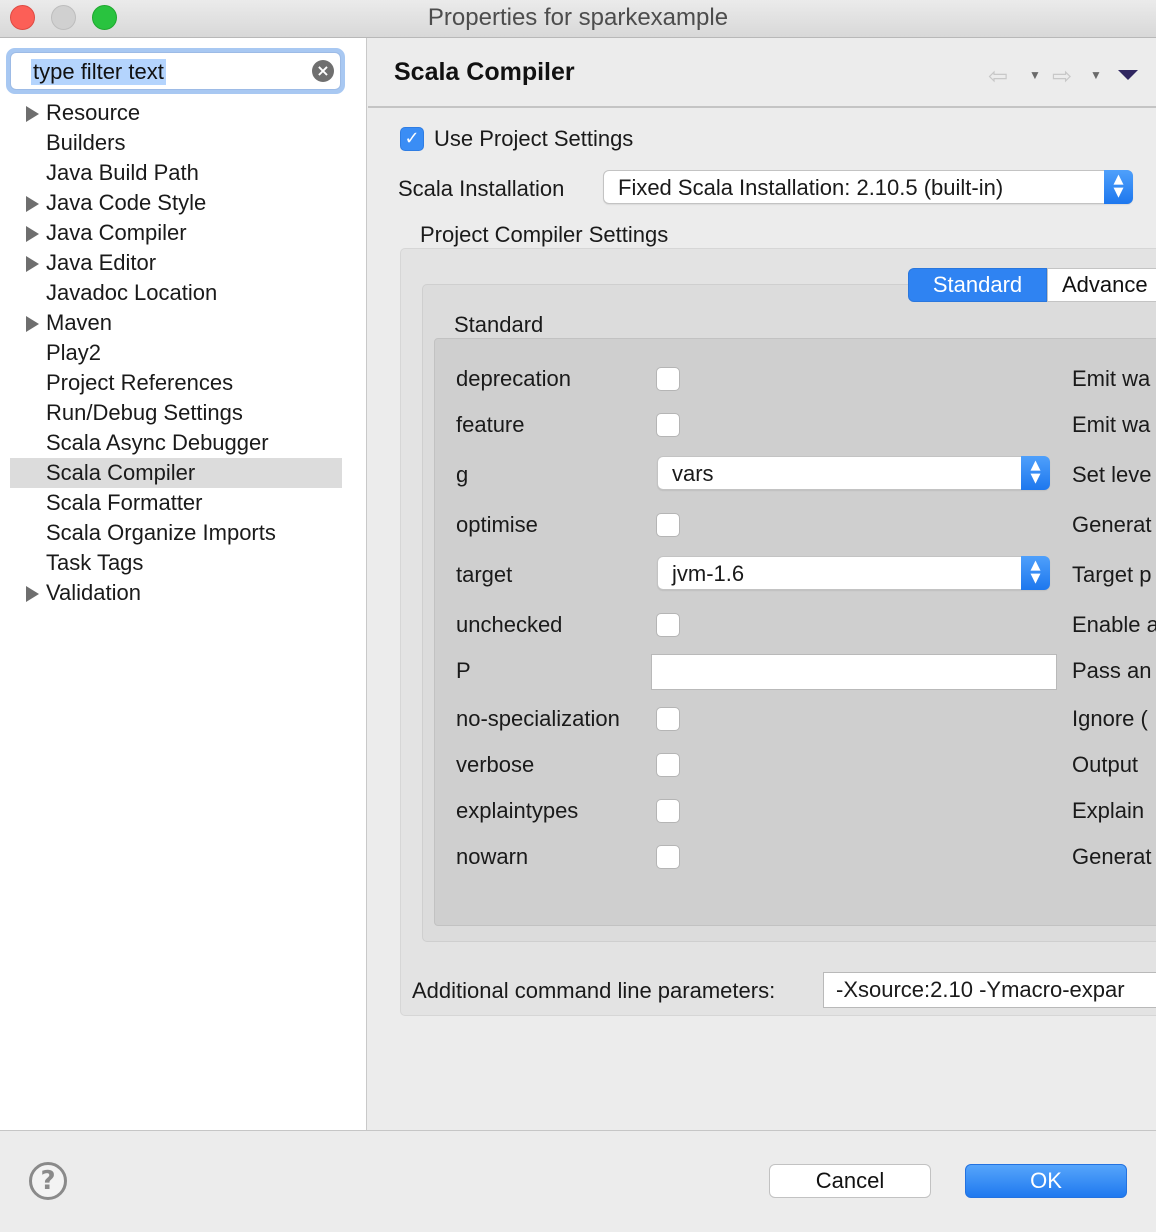 The image size is (1156, 1232). I want to click on verbose-checkbox, so click(668, 765).